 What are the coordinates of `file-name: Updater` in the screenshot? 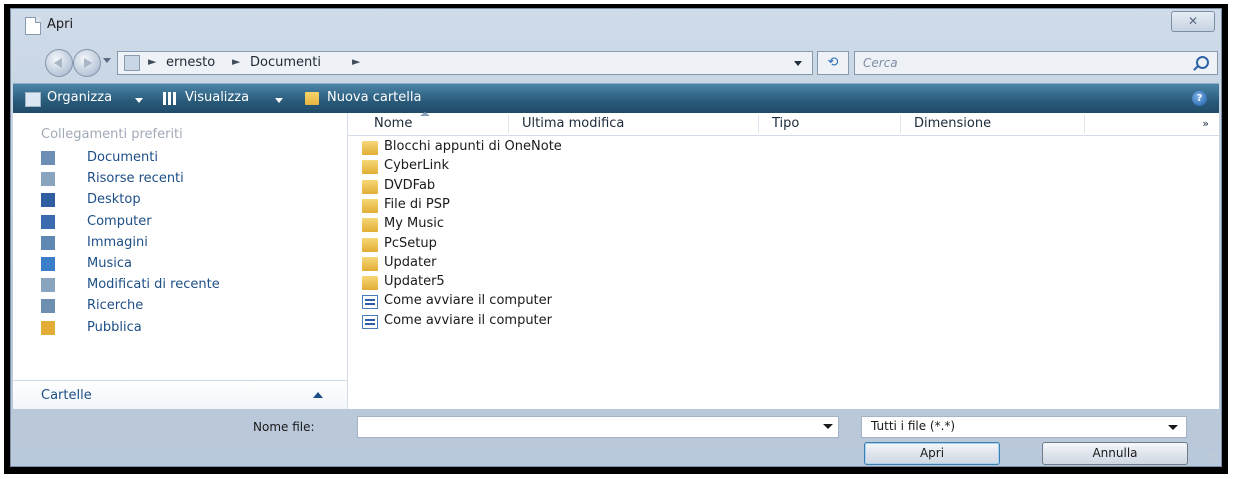 It's located at (410, 262).